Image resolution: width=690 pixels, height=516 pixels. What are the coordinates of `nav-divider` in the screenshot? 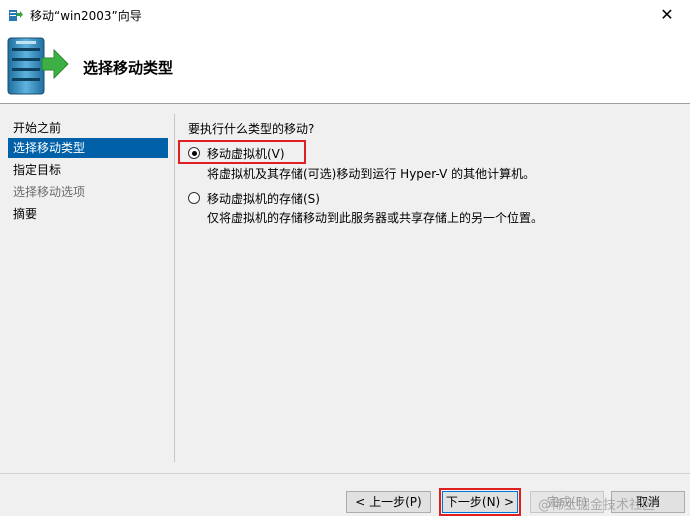 It's located at (174, 288).